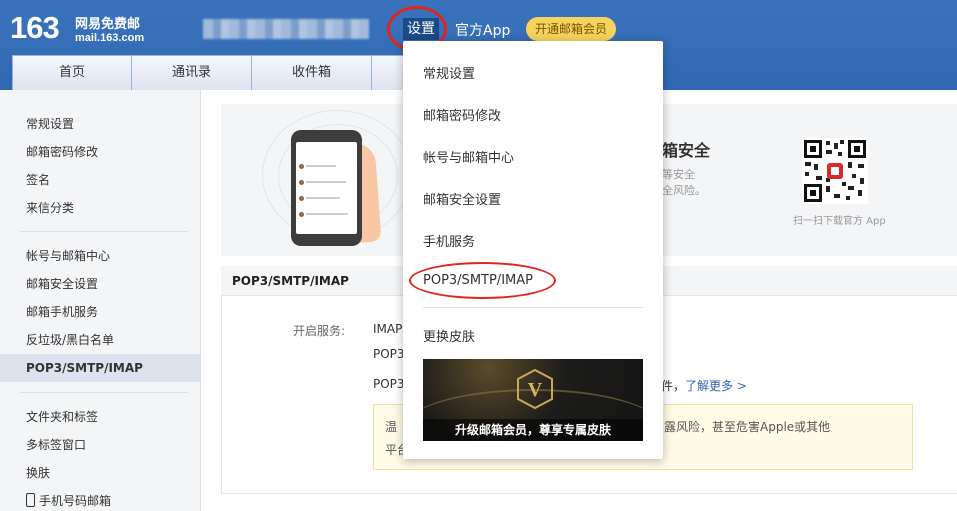 This screenshot has height=511, width=957. What do you see at coordinates (100, 124) in the screenshot?
I see `sidebar-item-general: 常规设置` at bounding box center [100, 124].